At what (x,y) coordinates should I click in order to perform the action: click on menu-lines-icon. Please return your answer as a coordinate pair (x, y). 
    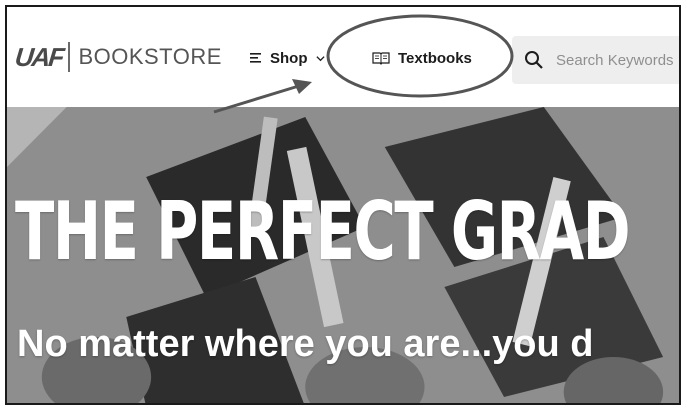
    Looking at the image, I should click on (255, 58).